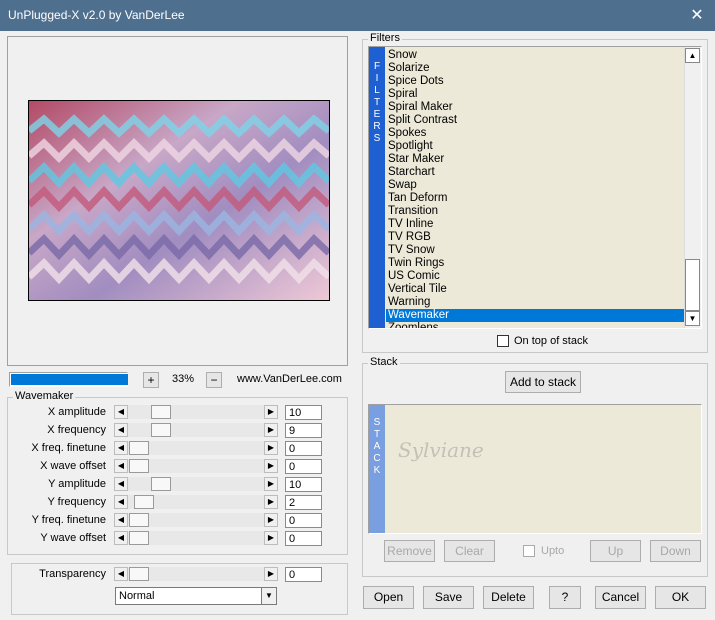  Describe the element at coordinates (448, 597) in the screenshot. I see `save-button: Save` at that location.